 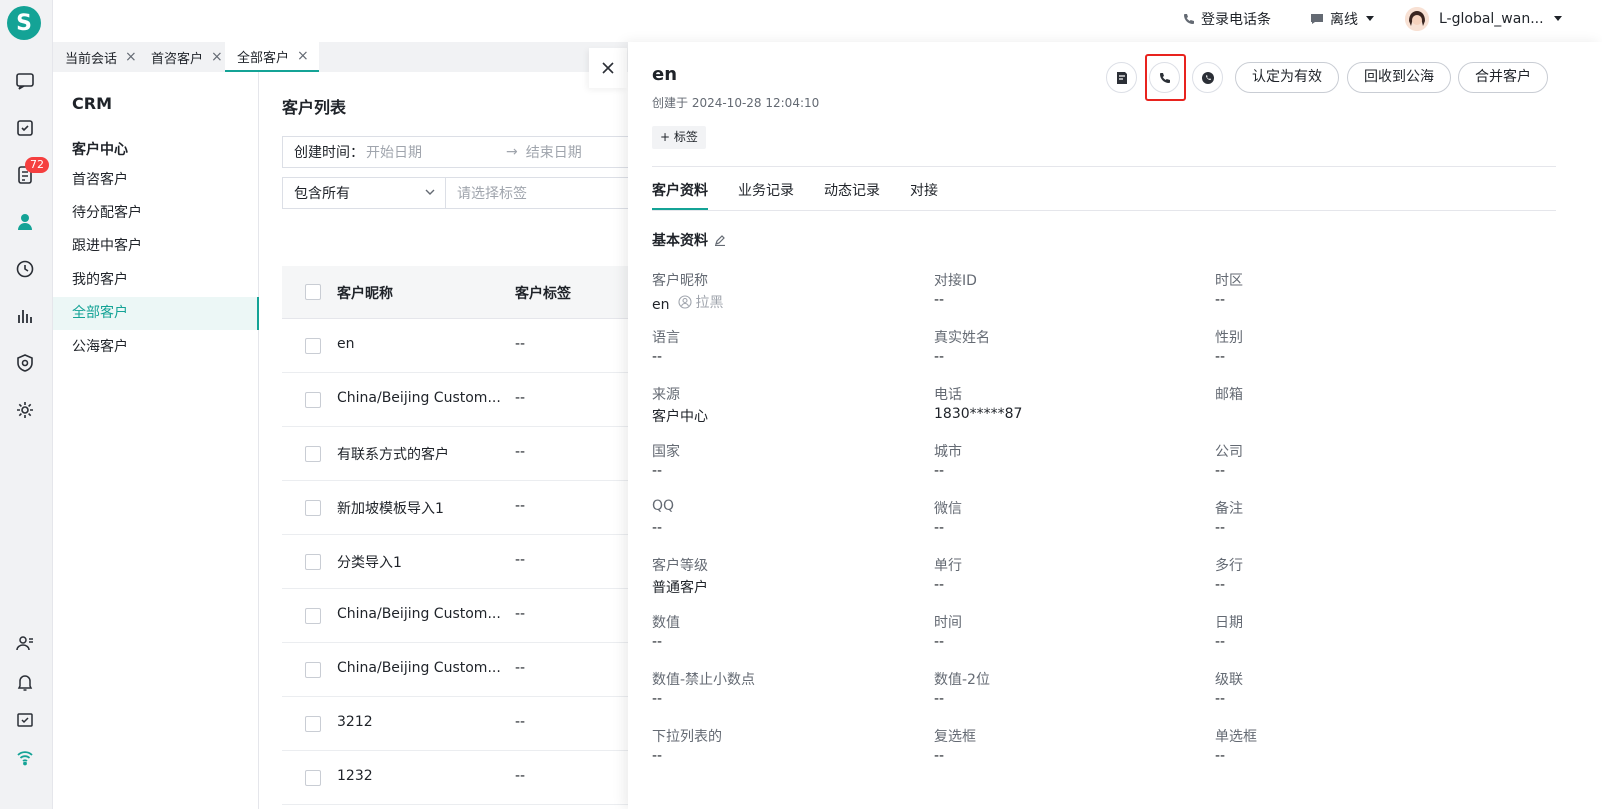 I want to click on table-row: 3212 --, so click(x=455, y=724).